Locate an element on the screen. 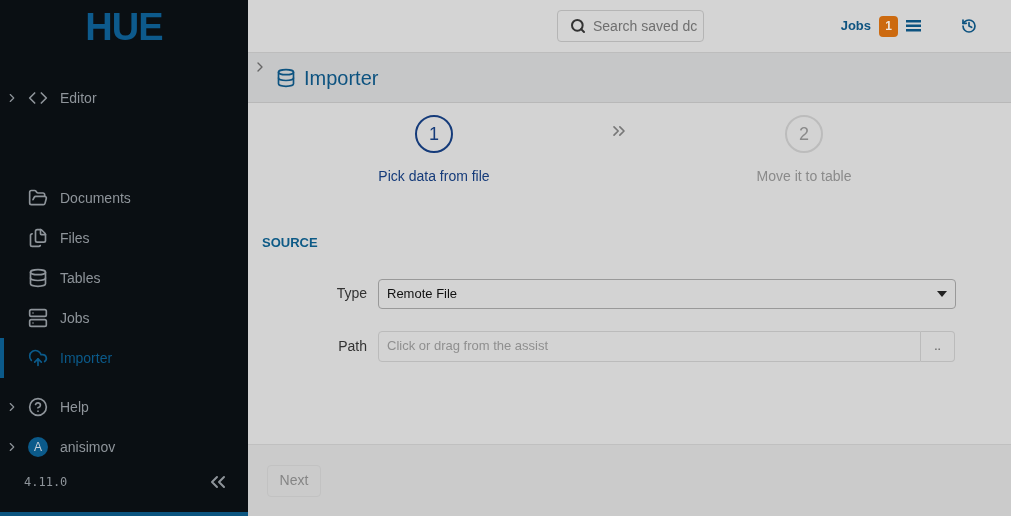 Image resolution: width=1011 pixels, height=516 pixels. sidebar-item: A anisimov is located at coordinates (124, 447).